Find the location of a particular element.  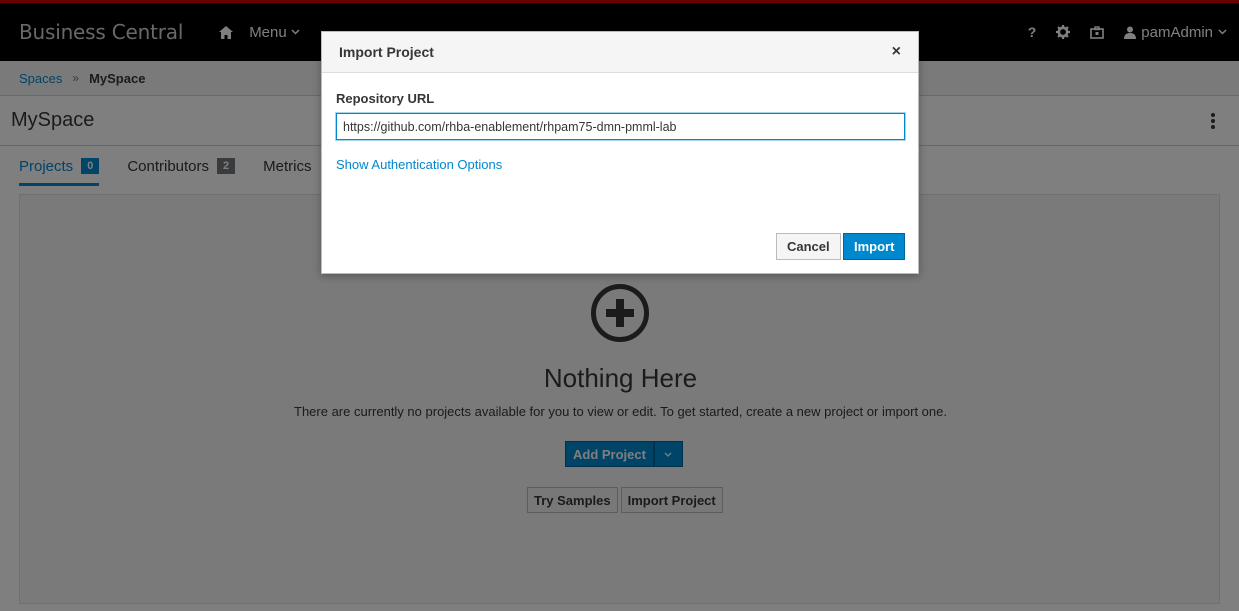

show-auth-options-link: Show Authentication Options is located at coordinates (419, 164).